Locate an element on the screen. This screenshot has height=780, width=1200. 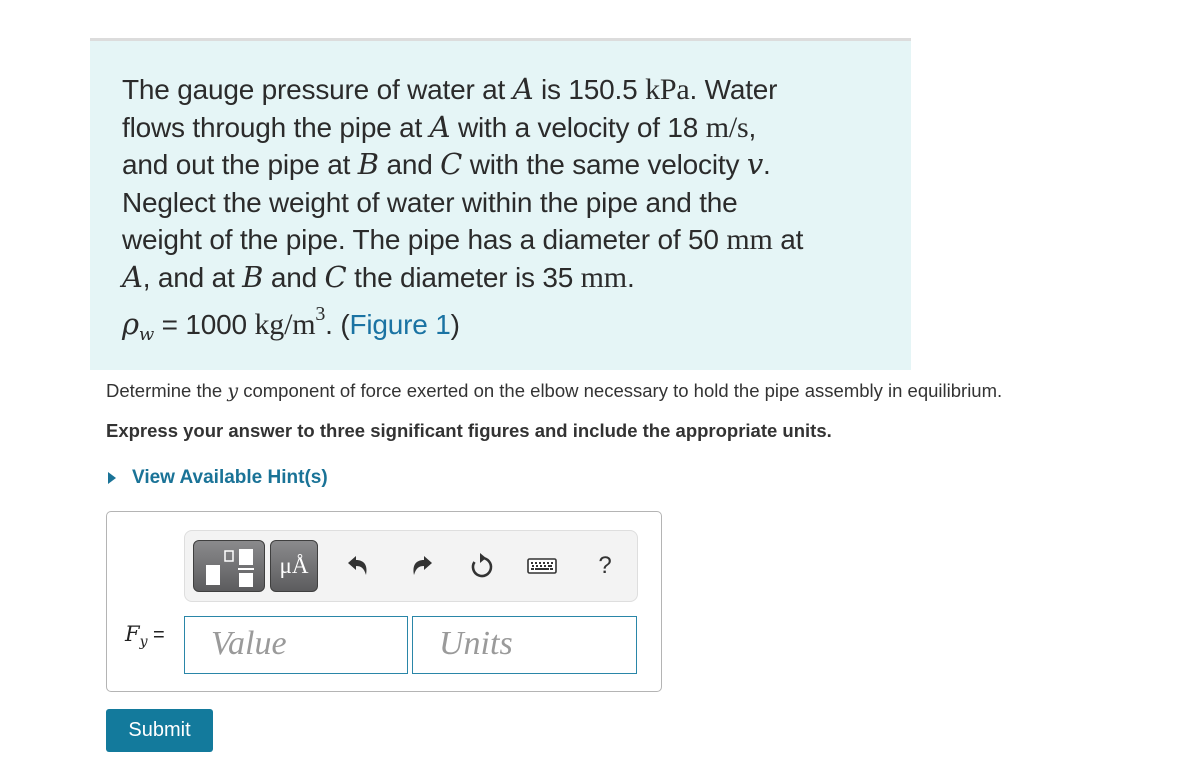
templates-button is located at coordinates (229, 566).